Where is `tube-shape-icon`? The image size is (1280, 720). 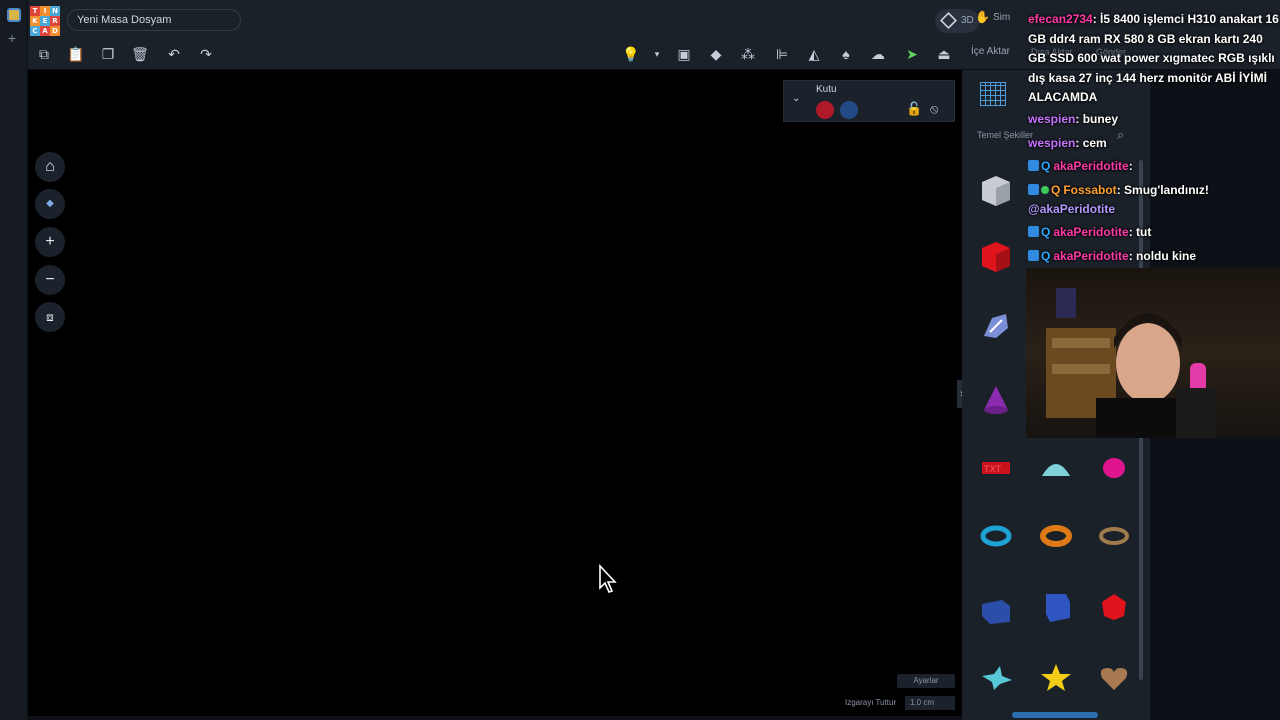
tube-shape-icon is located at coordinates (1056, 536).